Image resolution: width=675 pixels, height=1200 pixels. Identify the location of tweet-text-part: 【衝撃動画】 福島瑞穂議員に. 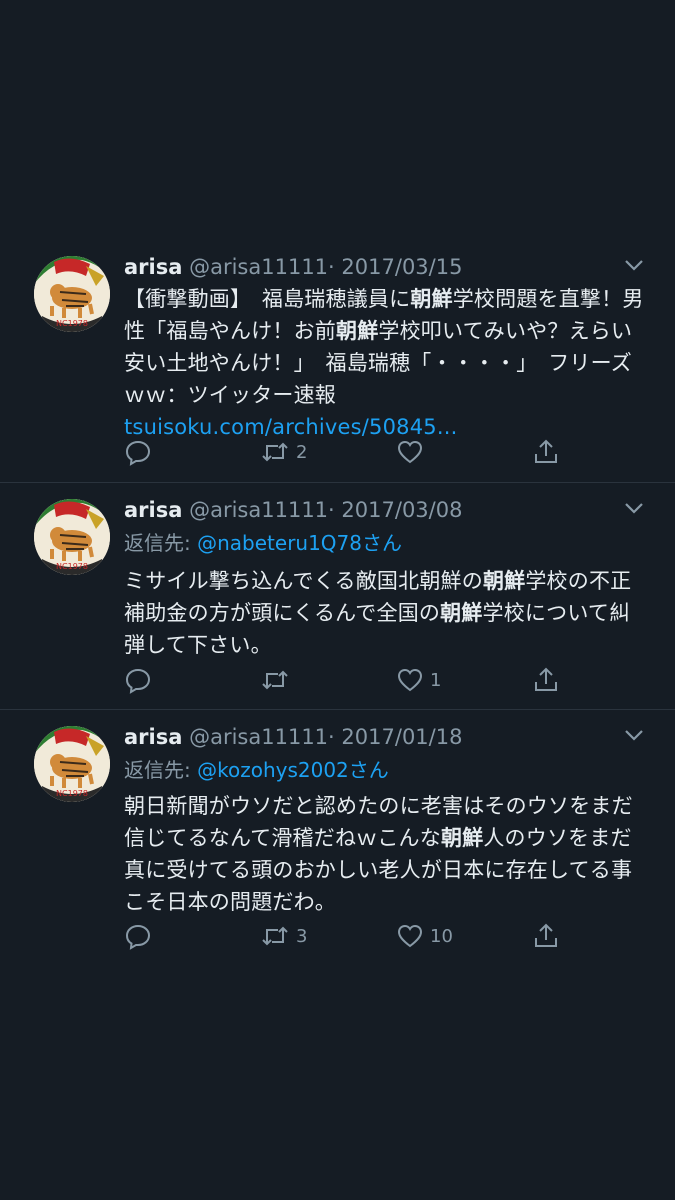
(267, 299).